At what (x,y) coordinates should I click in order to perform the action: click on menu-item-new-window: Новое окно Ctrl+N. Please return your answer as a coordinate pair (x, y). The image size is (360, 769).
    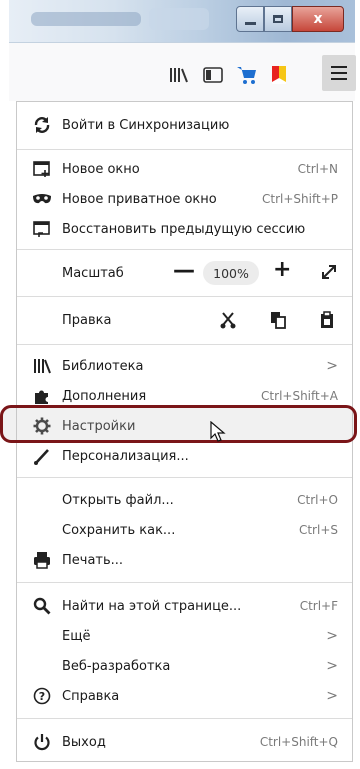
    Looking at the image, I should click on (184, 169).